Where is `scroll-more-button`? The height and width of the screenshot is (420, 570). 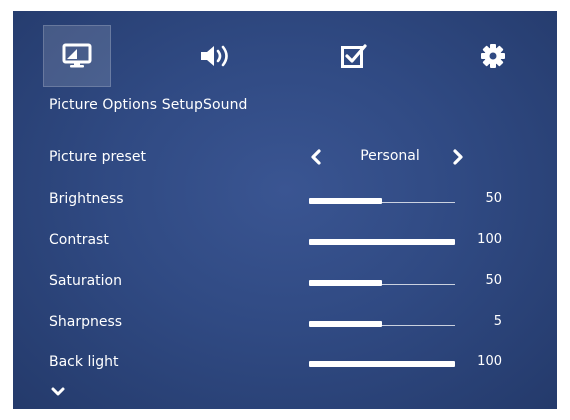
scroll-more-button is located at coordinates (58, 389).